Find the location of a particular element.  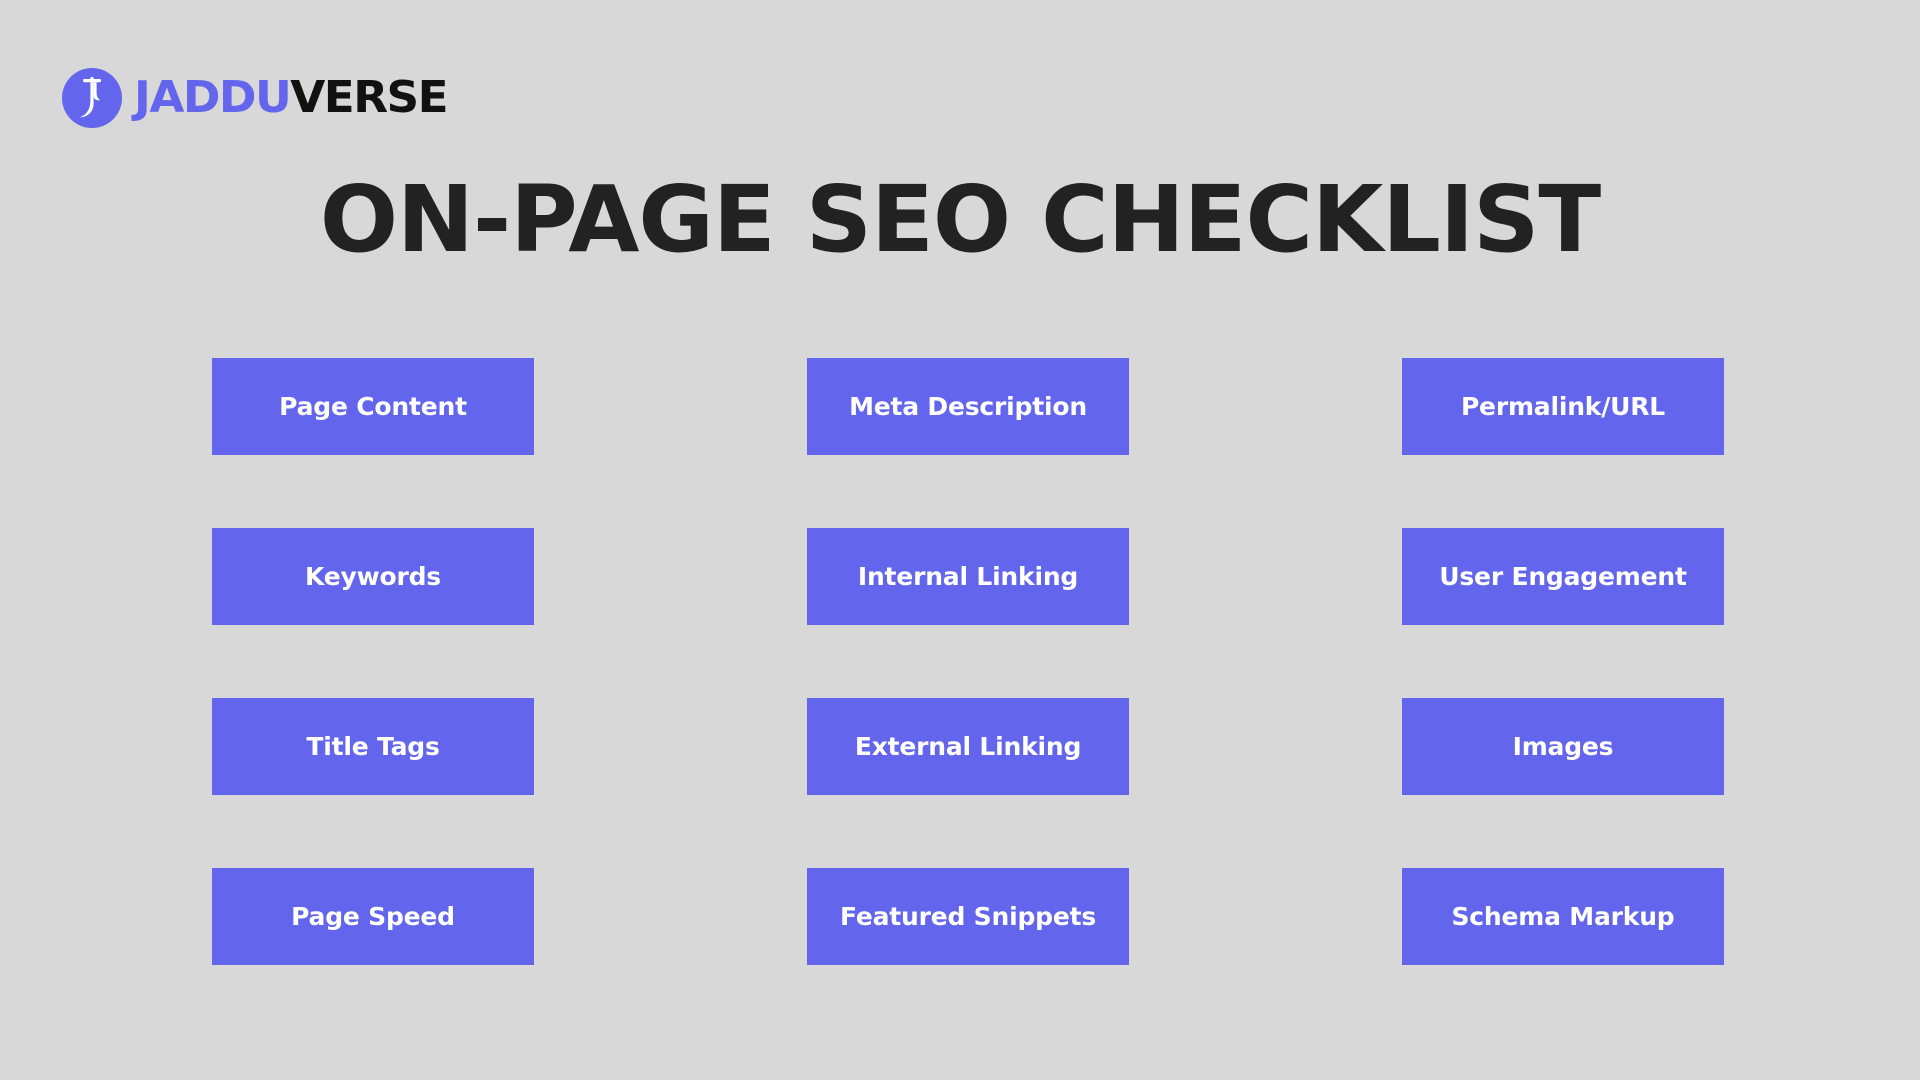

checklist-item-title-tags: Title Tags is located at coordinates (373, 746).